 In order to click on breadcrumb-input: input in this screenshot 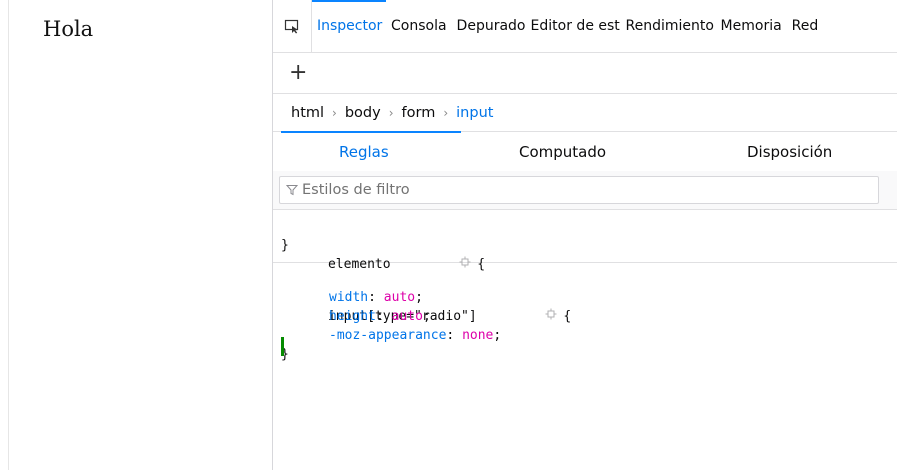, I will do `click(474, 113)`.